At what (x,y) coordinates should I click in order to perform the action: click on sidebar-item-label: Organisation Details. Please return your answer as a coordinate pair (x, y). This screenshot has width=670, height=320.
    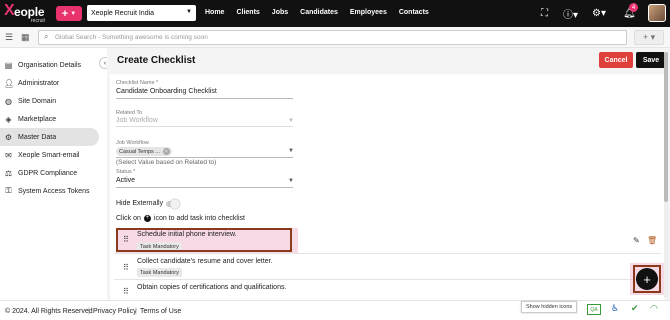
    Looking at the image, I should click on (50, 65).